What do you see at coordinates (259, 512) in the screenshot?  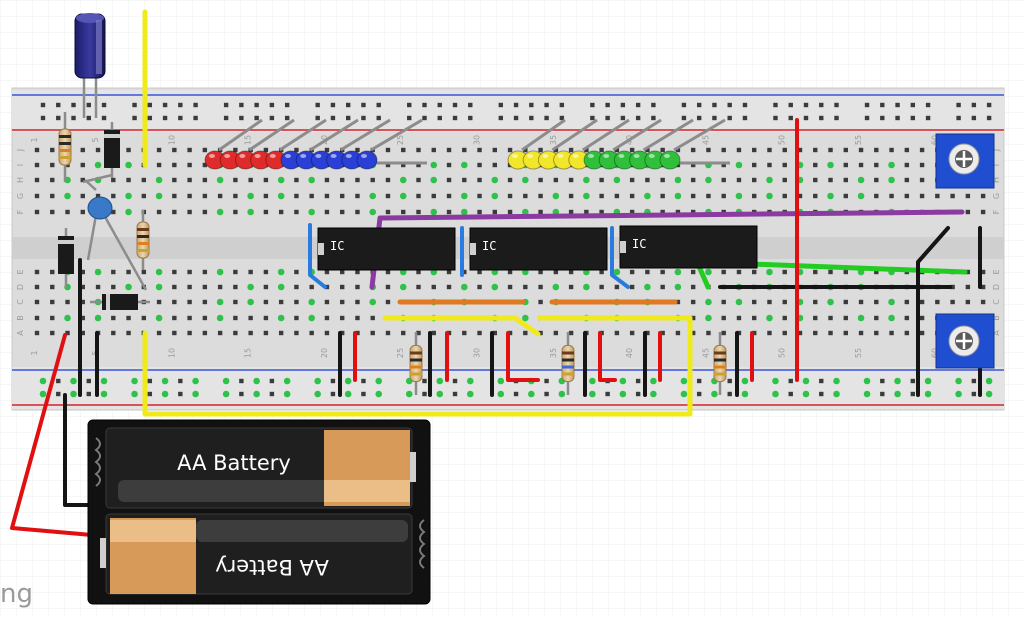 I see `battery-pack: AA Battery AA Battery` at bounding box center [259, 512].